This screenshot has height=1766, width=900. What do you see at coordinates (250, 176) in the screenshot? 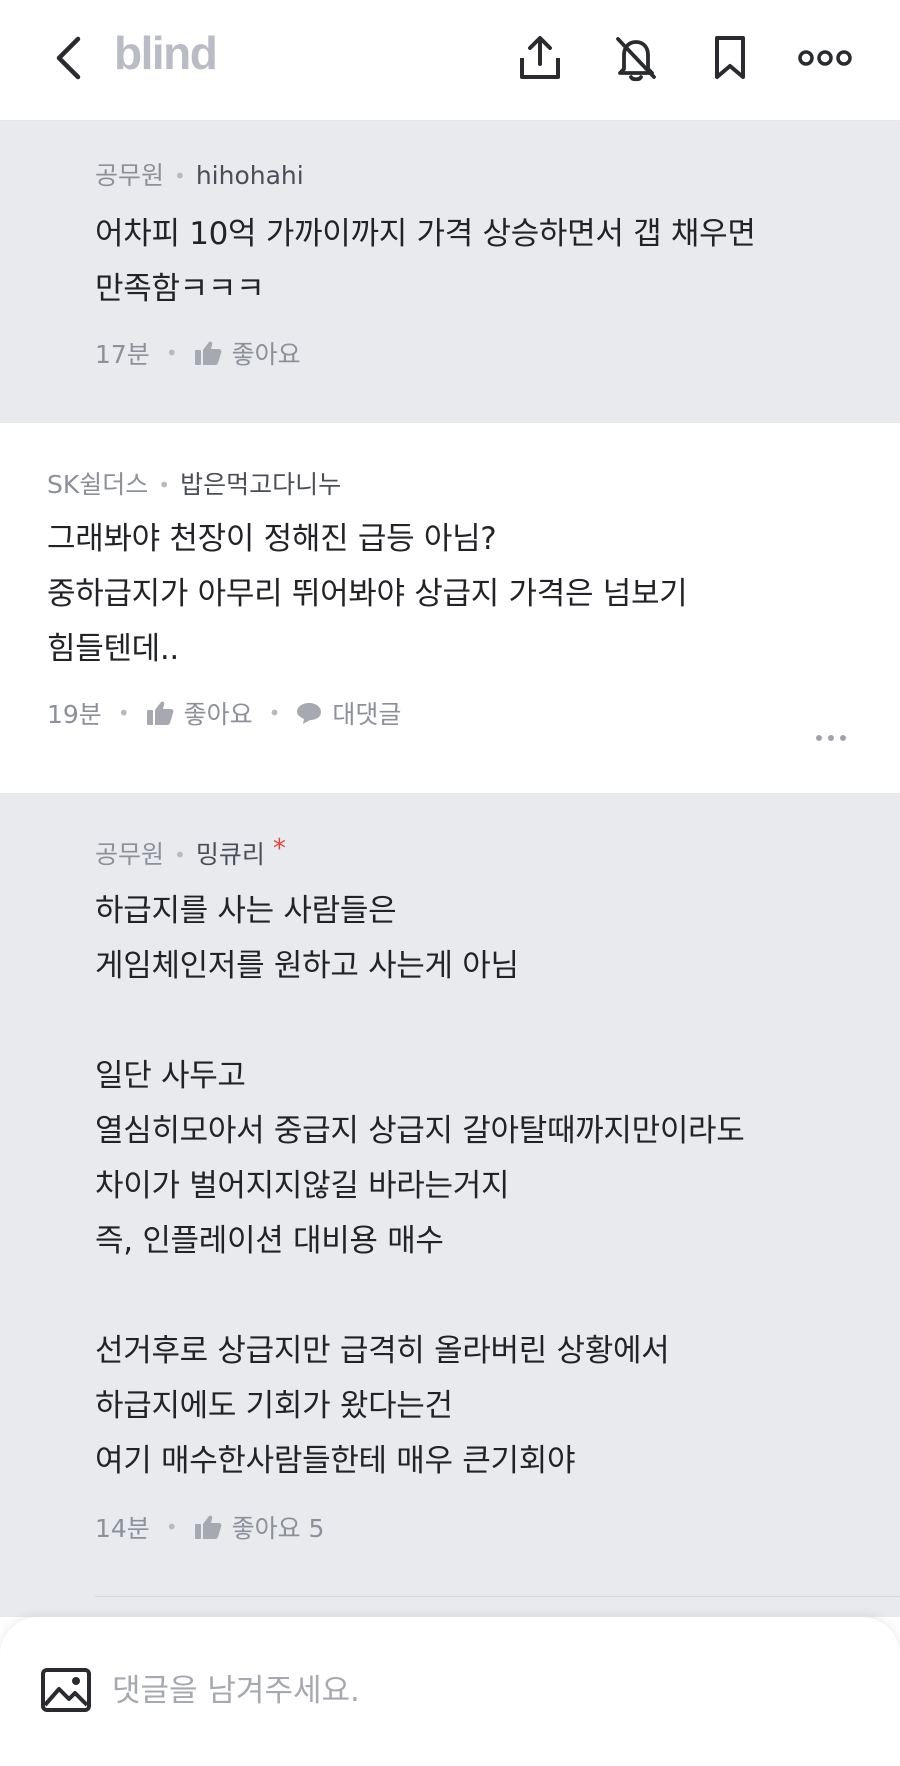
I see `author-nickname: hihohahi` at bounding box center [250, 176].